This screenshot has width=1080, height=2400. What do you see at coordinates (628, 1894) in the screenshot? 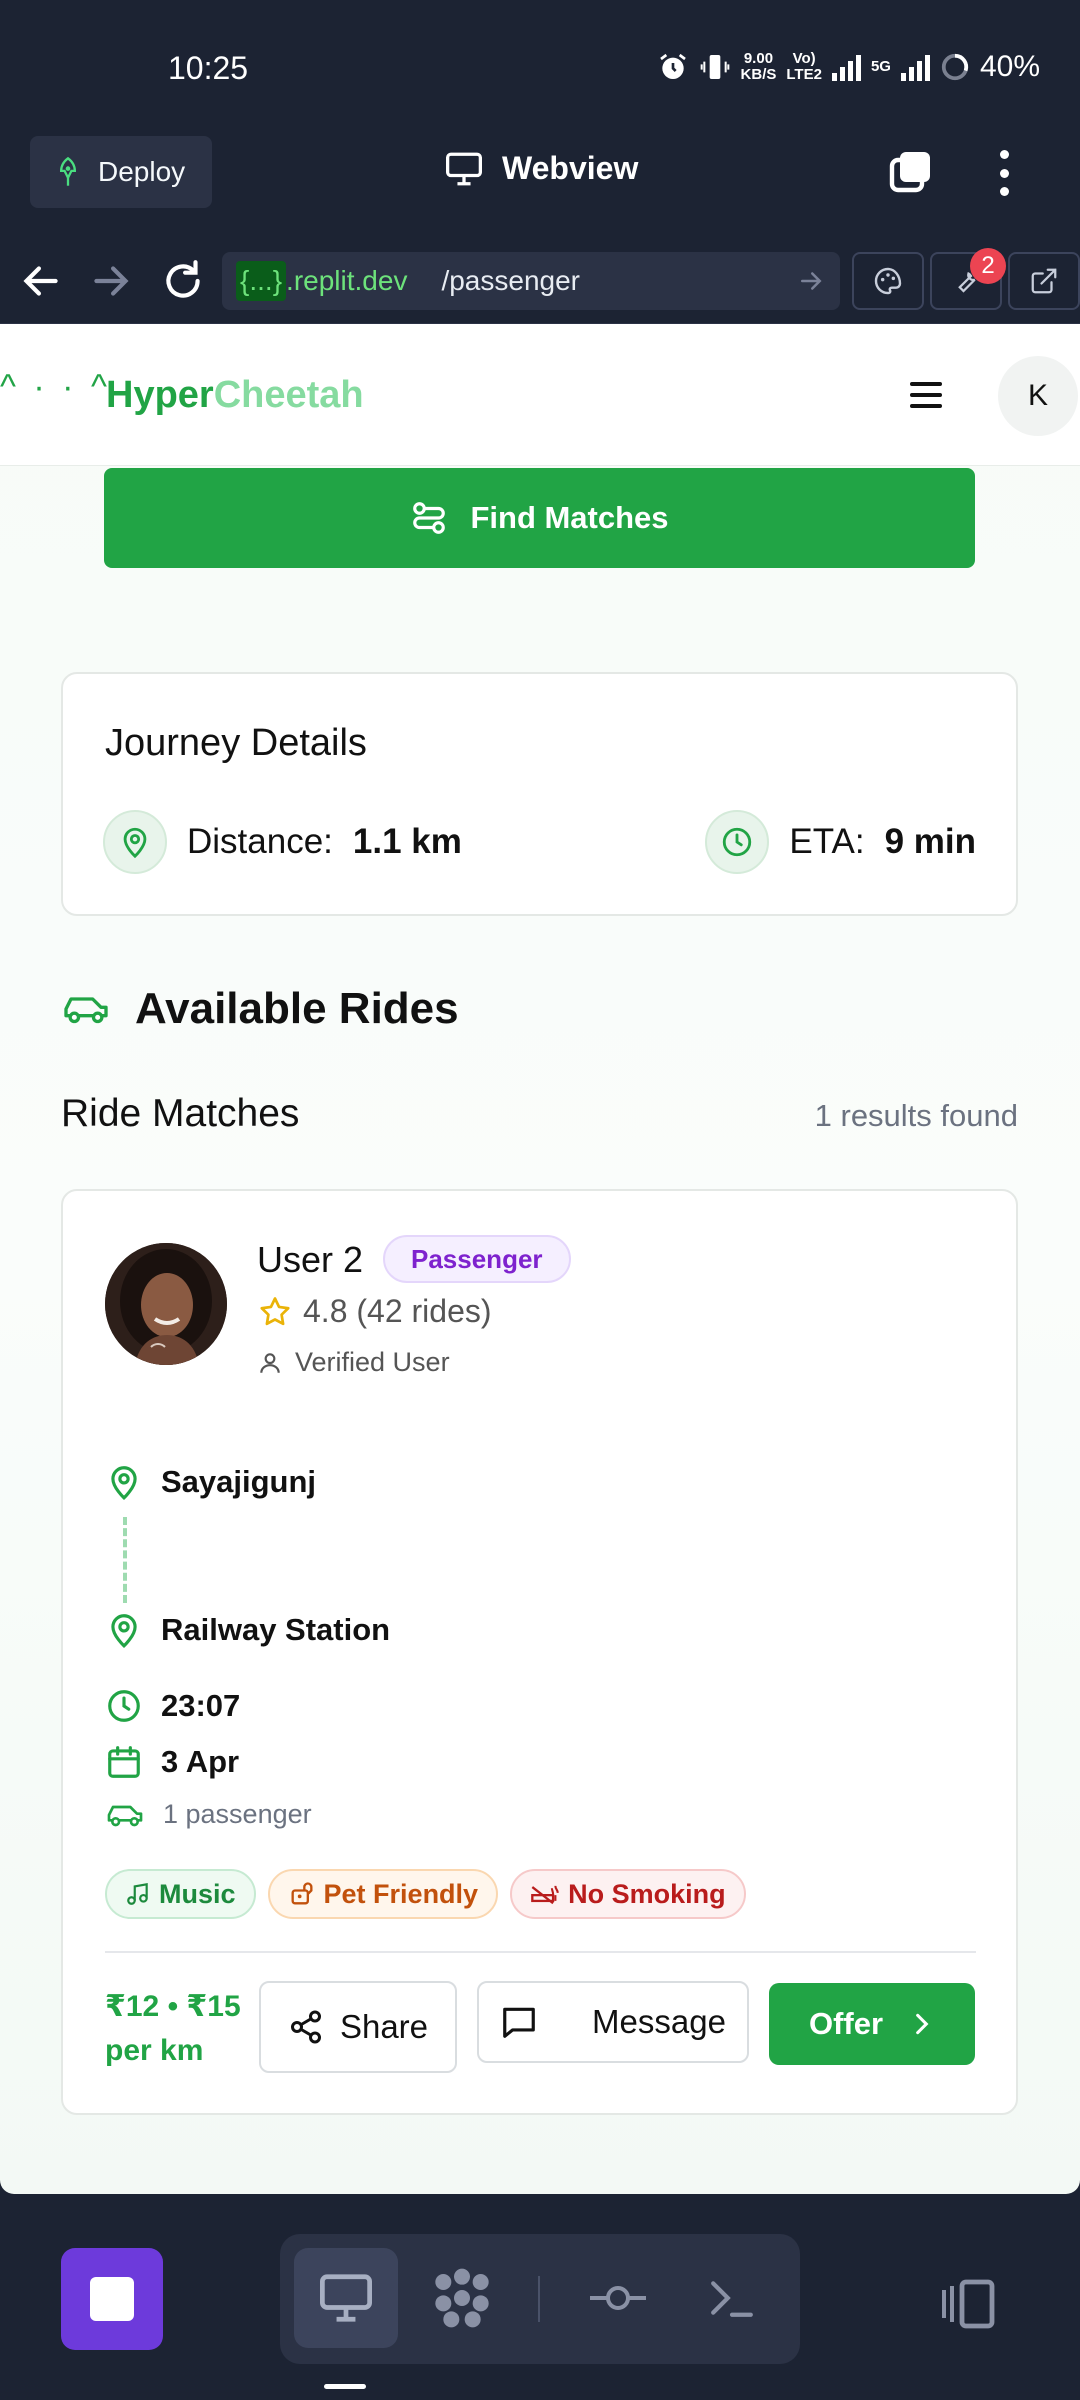
I see `tag-no-smoking: No Smoking` at bounding box center [628, 1894].